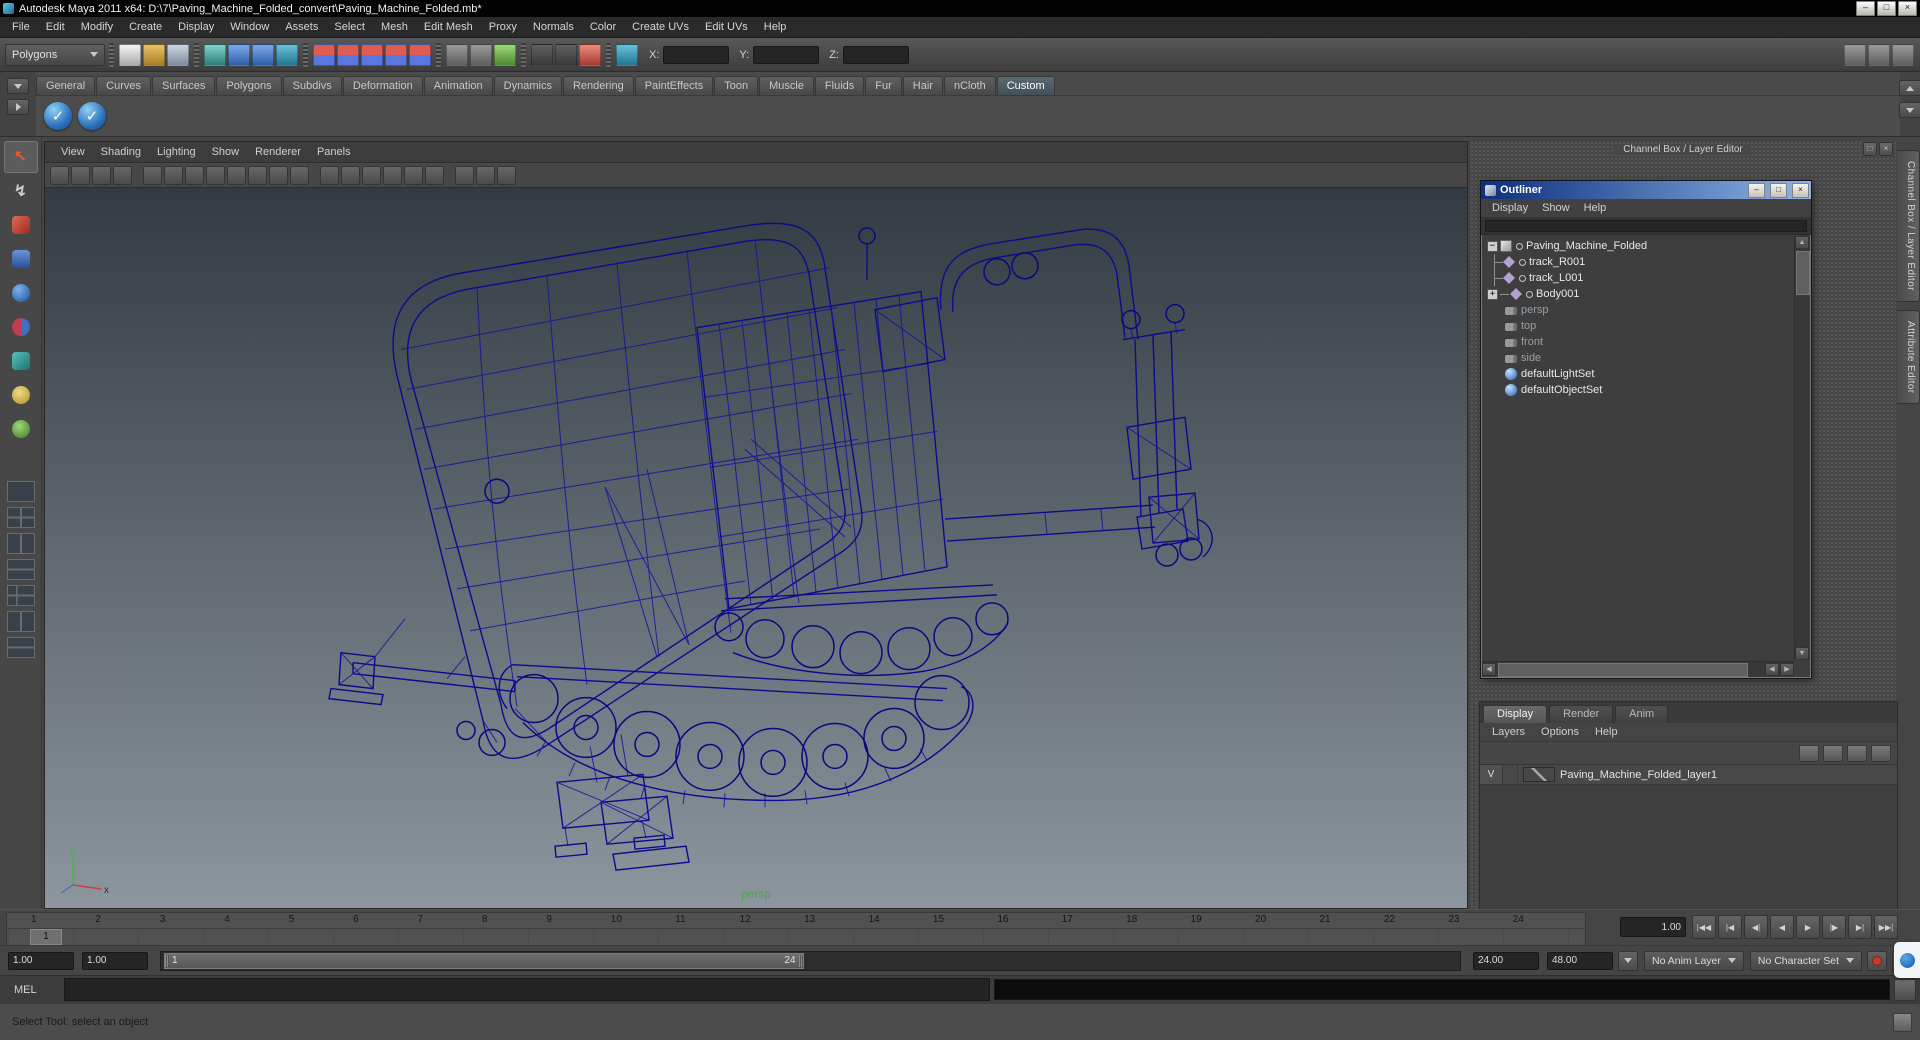 This screenshot has height=1040, width=1920. I want to click on shelf-tab: General, so click(66, 85).